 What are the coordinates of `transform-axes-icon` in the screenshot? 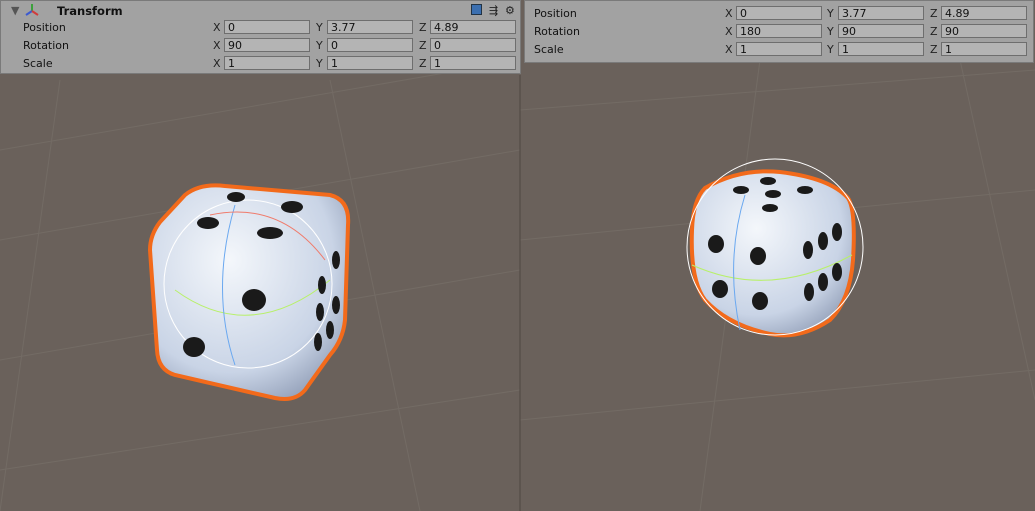 It's located at (32, 10).